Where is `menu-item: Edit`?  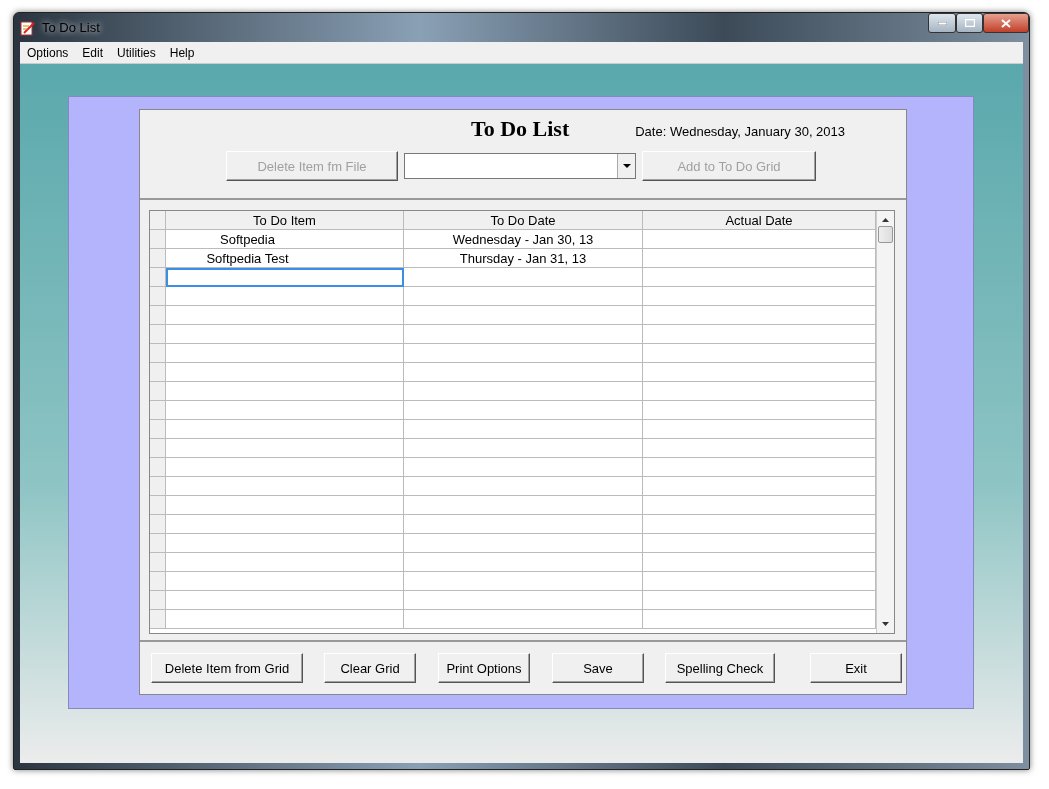
menu-item: Edit is located at coordinates (93, 52).